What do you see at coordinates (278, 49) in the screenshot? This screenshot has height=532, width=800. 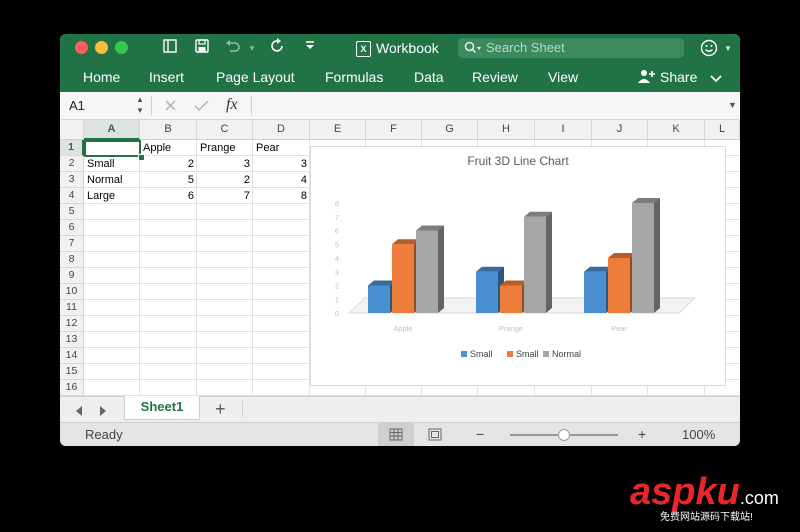 I see `redo-icon` at bounding box center [278, 49].